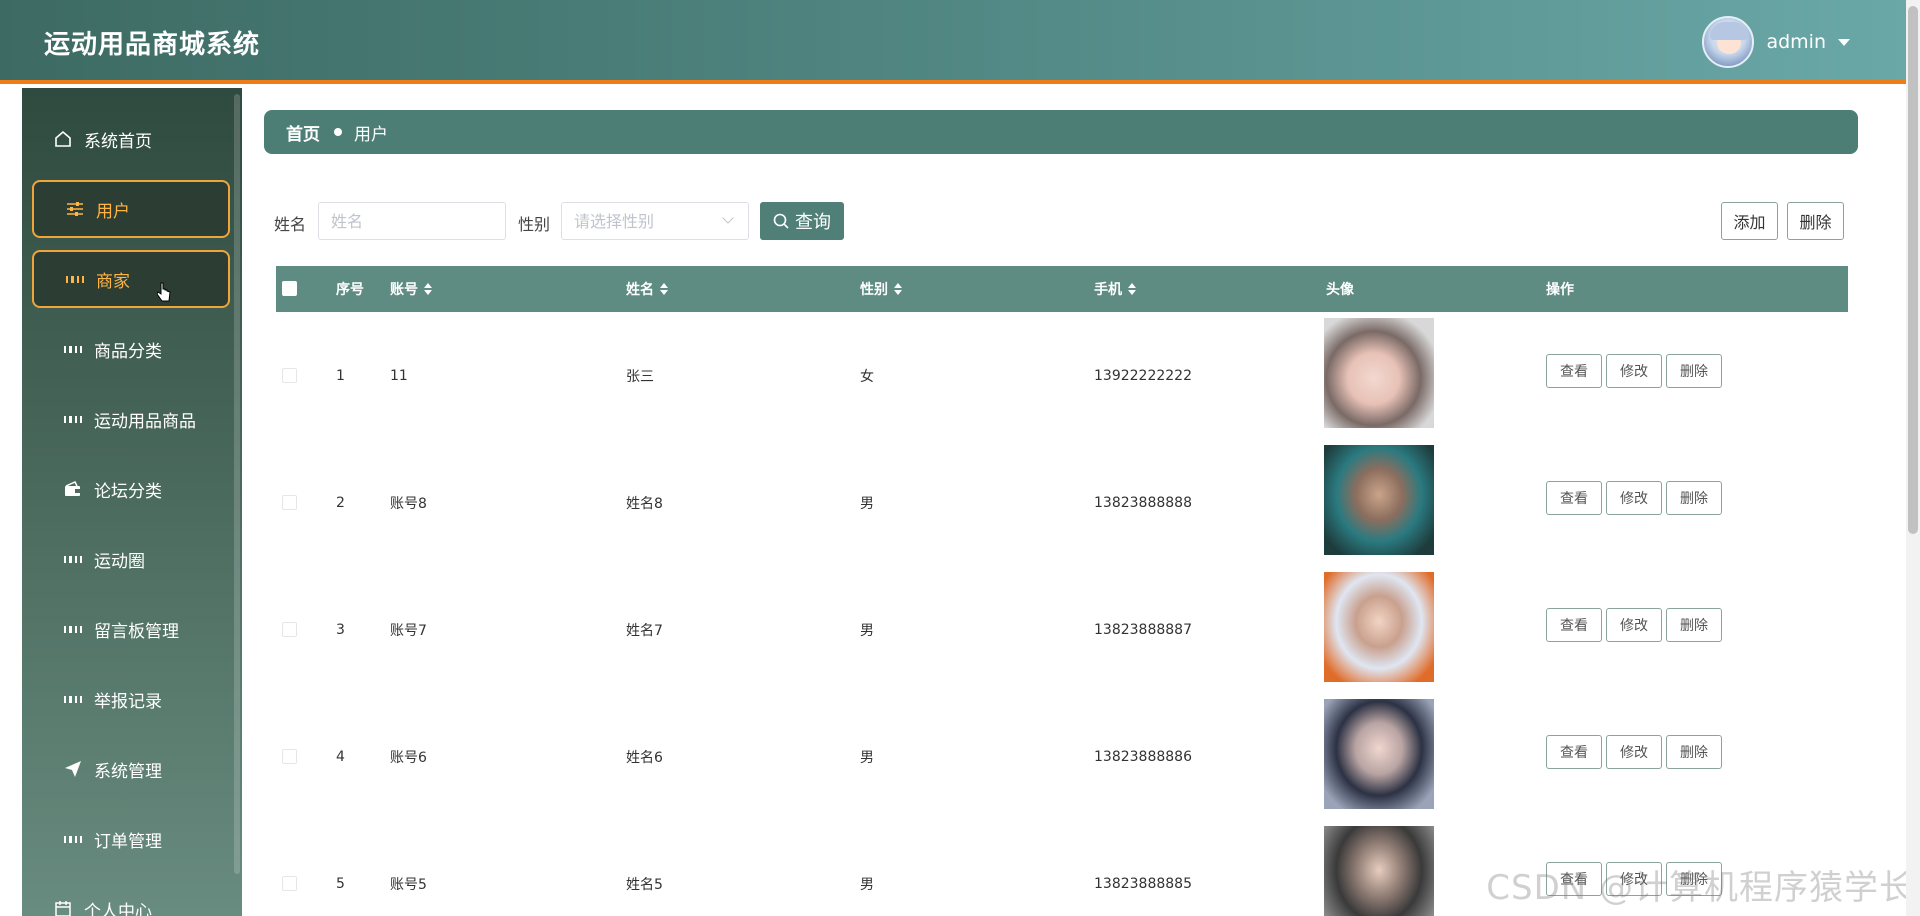 The width and height of the screenshot is (1920, 916). Describe the element at coordinates (1844, 42) in the screenshot. I see `caret-down-icon` at that location.